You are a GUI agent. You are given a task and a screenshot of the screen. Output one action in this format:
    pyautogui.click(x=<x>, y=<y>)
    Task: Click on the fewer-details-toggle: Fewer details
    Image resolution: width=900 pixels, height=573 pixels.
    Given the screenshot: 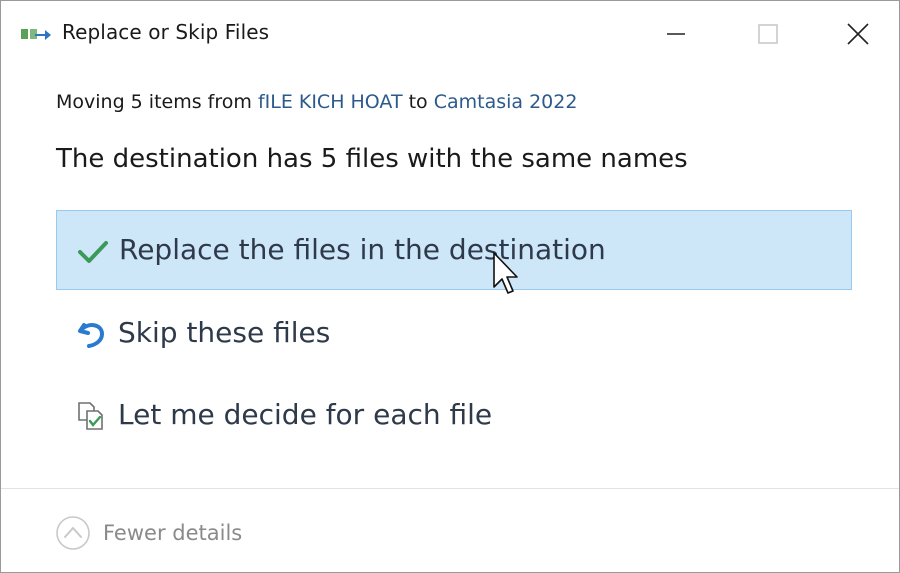 What is the action you would take?
    pyautogui.click(x=148, y=533)
    